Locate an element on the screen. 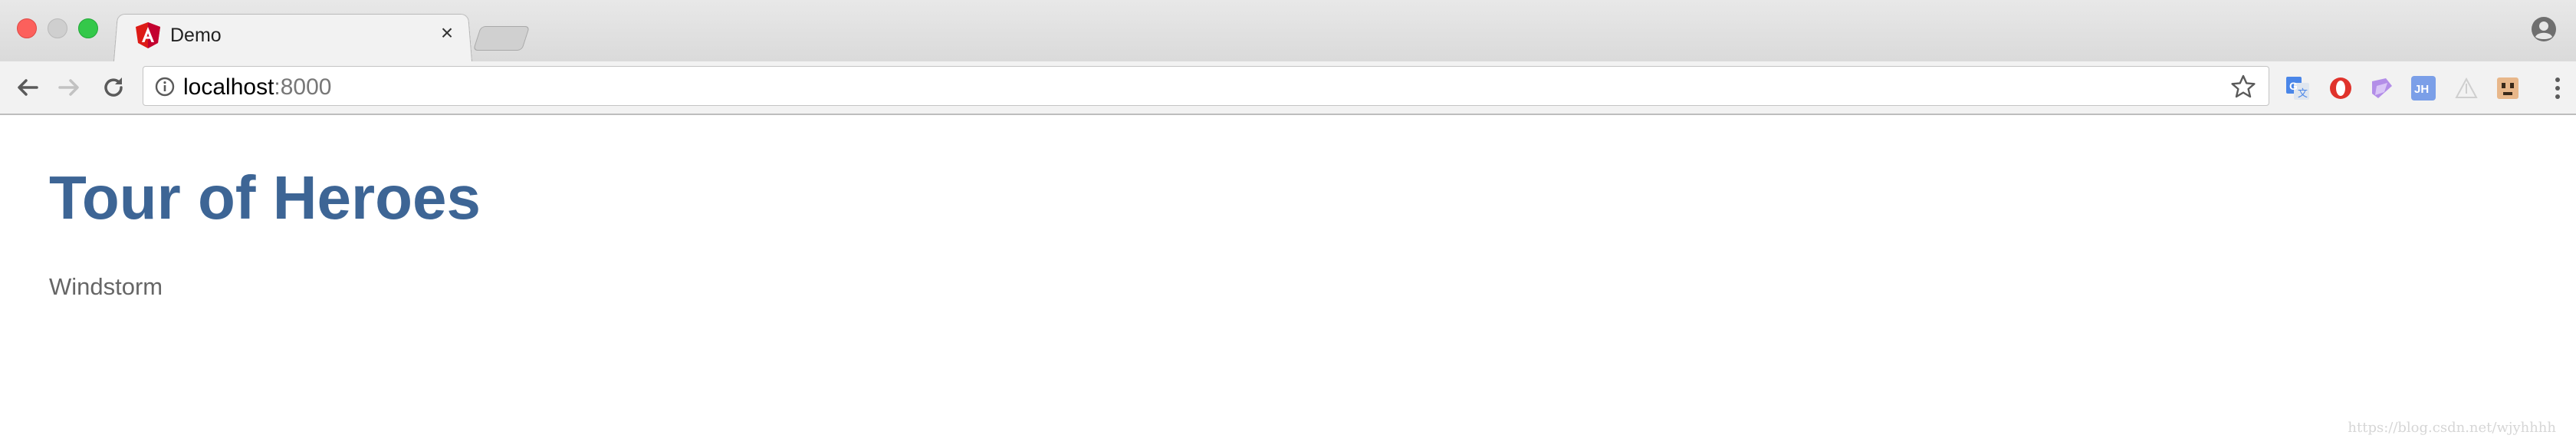 The width and height of the screenshot is (2576, 445). tab-title: Demo is located at coordinates (196, 36).